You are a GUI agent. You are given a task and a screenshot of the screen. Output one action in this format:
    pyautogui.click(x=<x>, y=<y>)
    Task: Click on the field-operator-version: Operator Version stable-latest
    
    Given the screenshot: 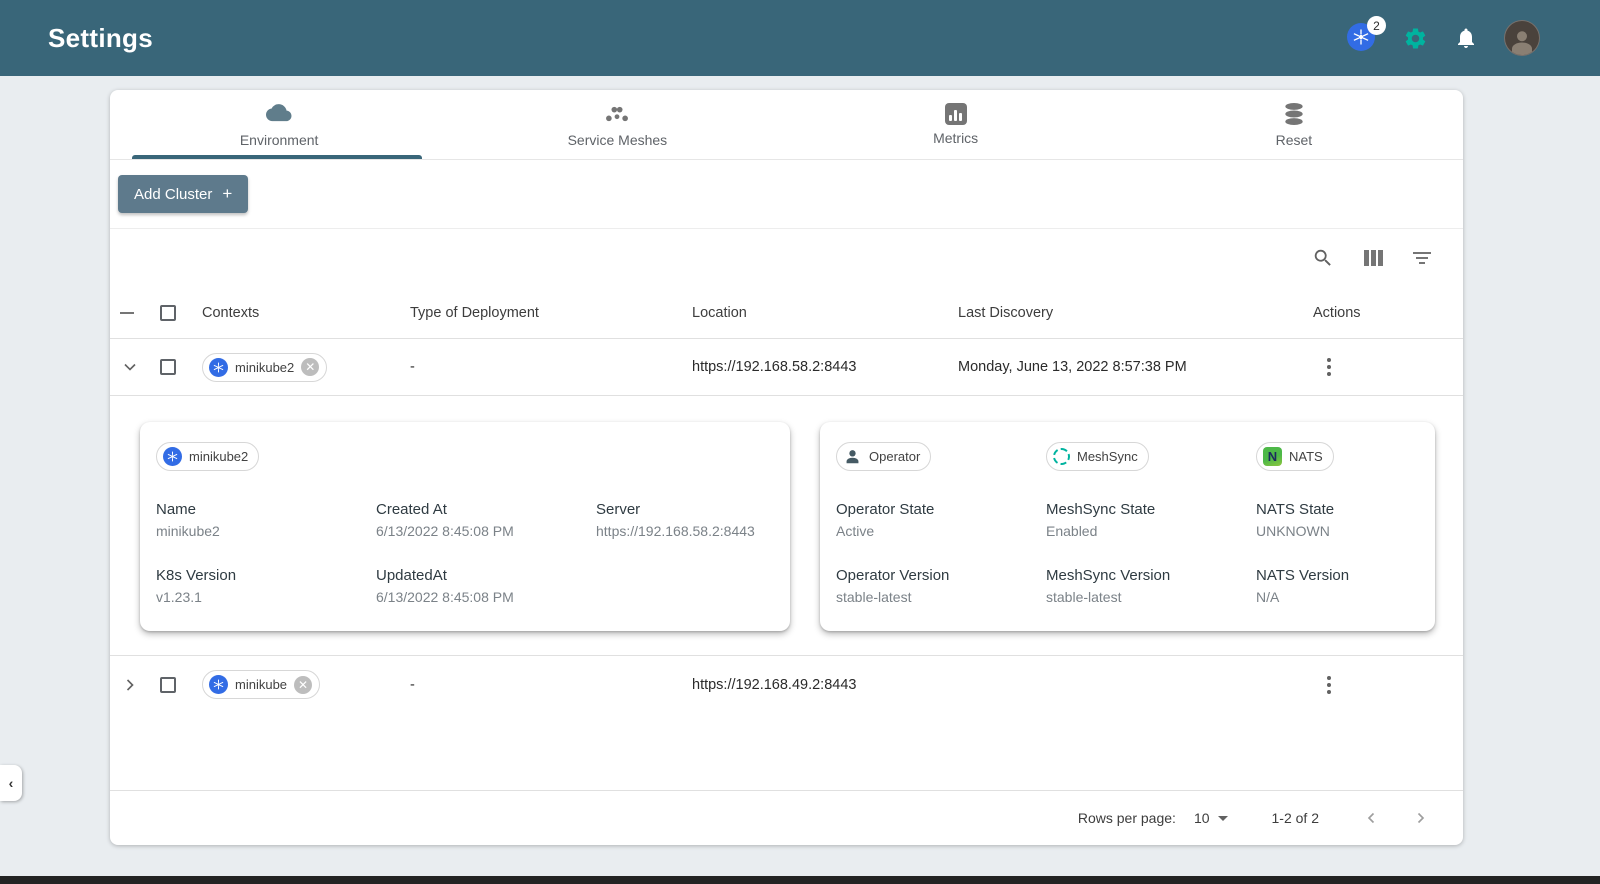 What is the action you would take?
    pyautogui.click(x=893, y=586)
    